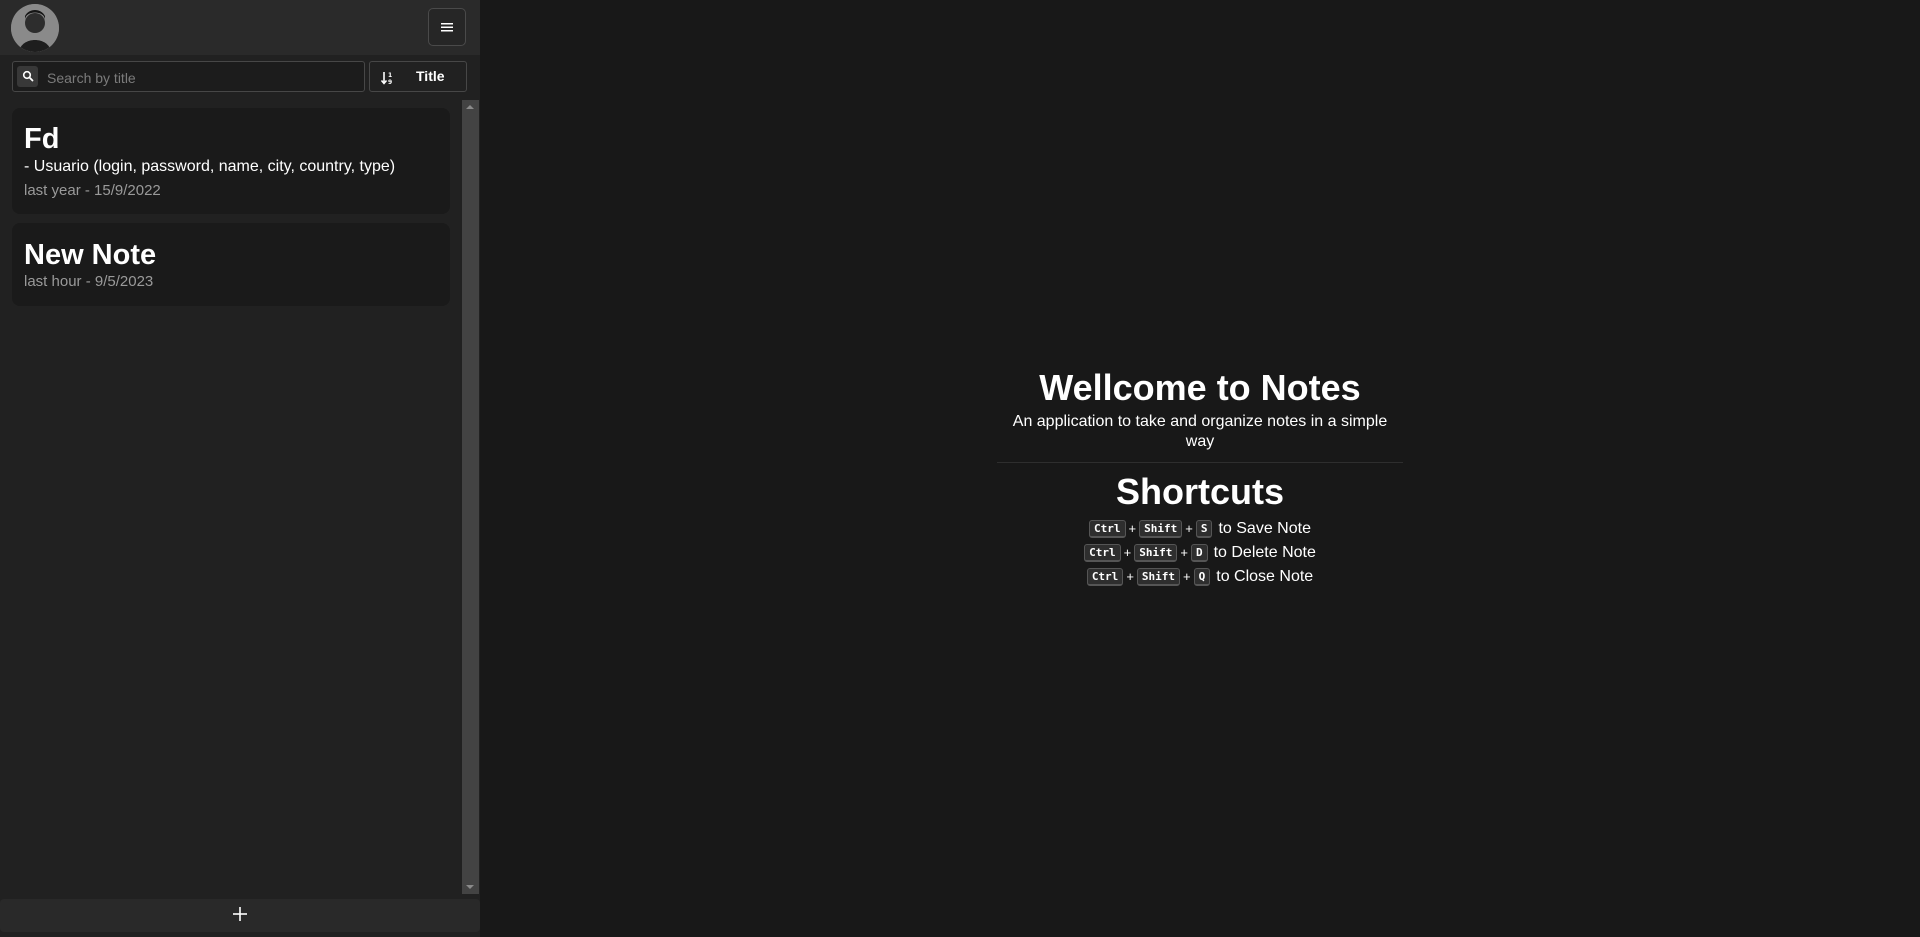 This screenshot has height=937, width=1920. I want to click on shortcut-action: to Close Note, so click(1265, 576).